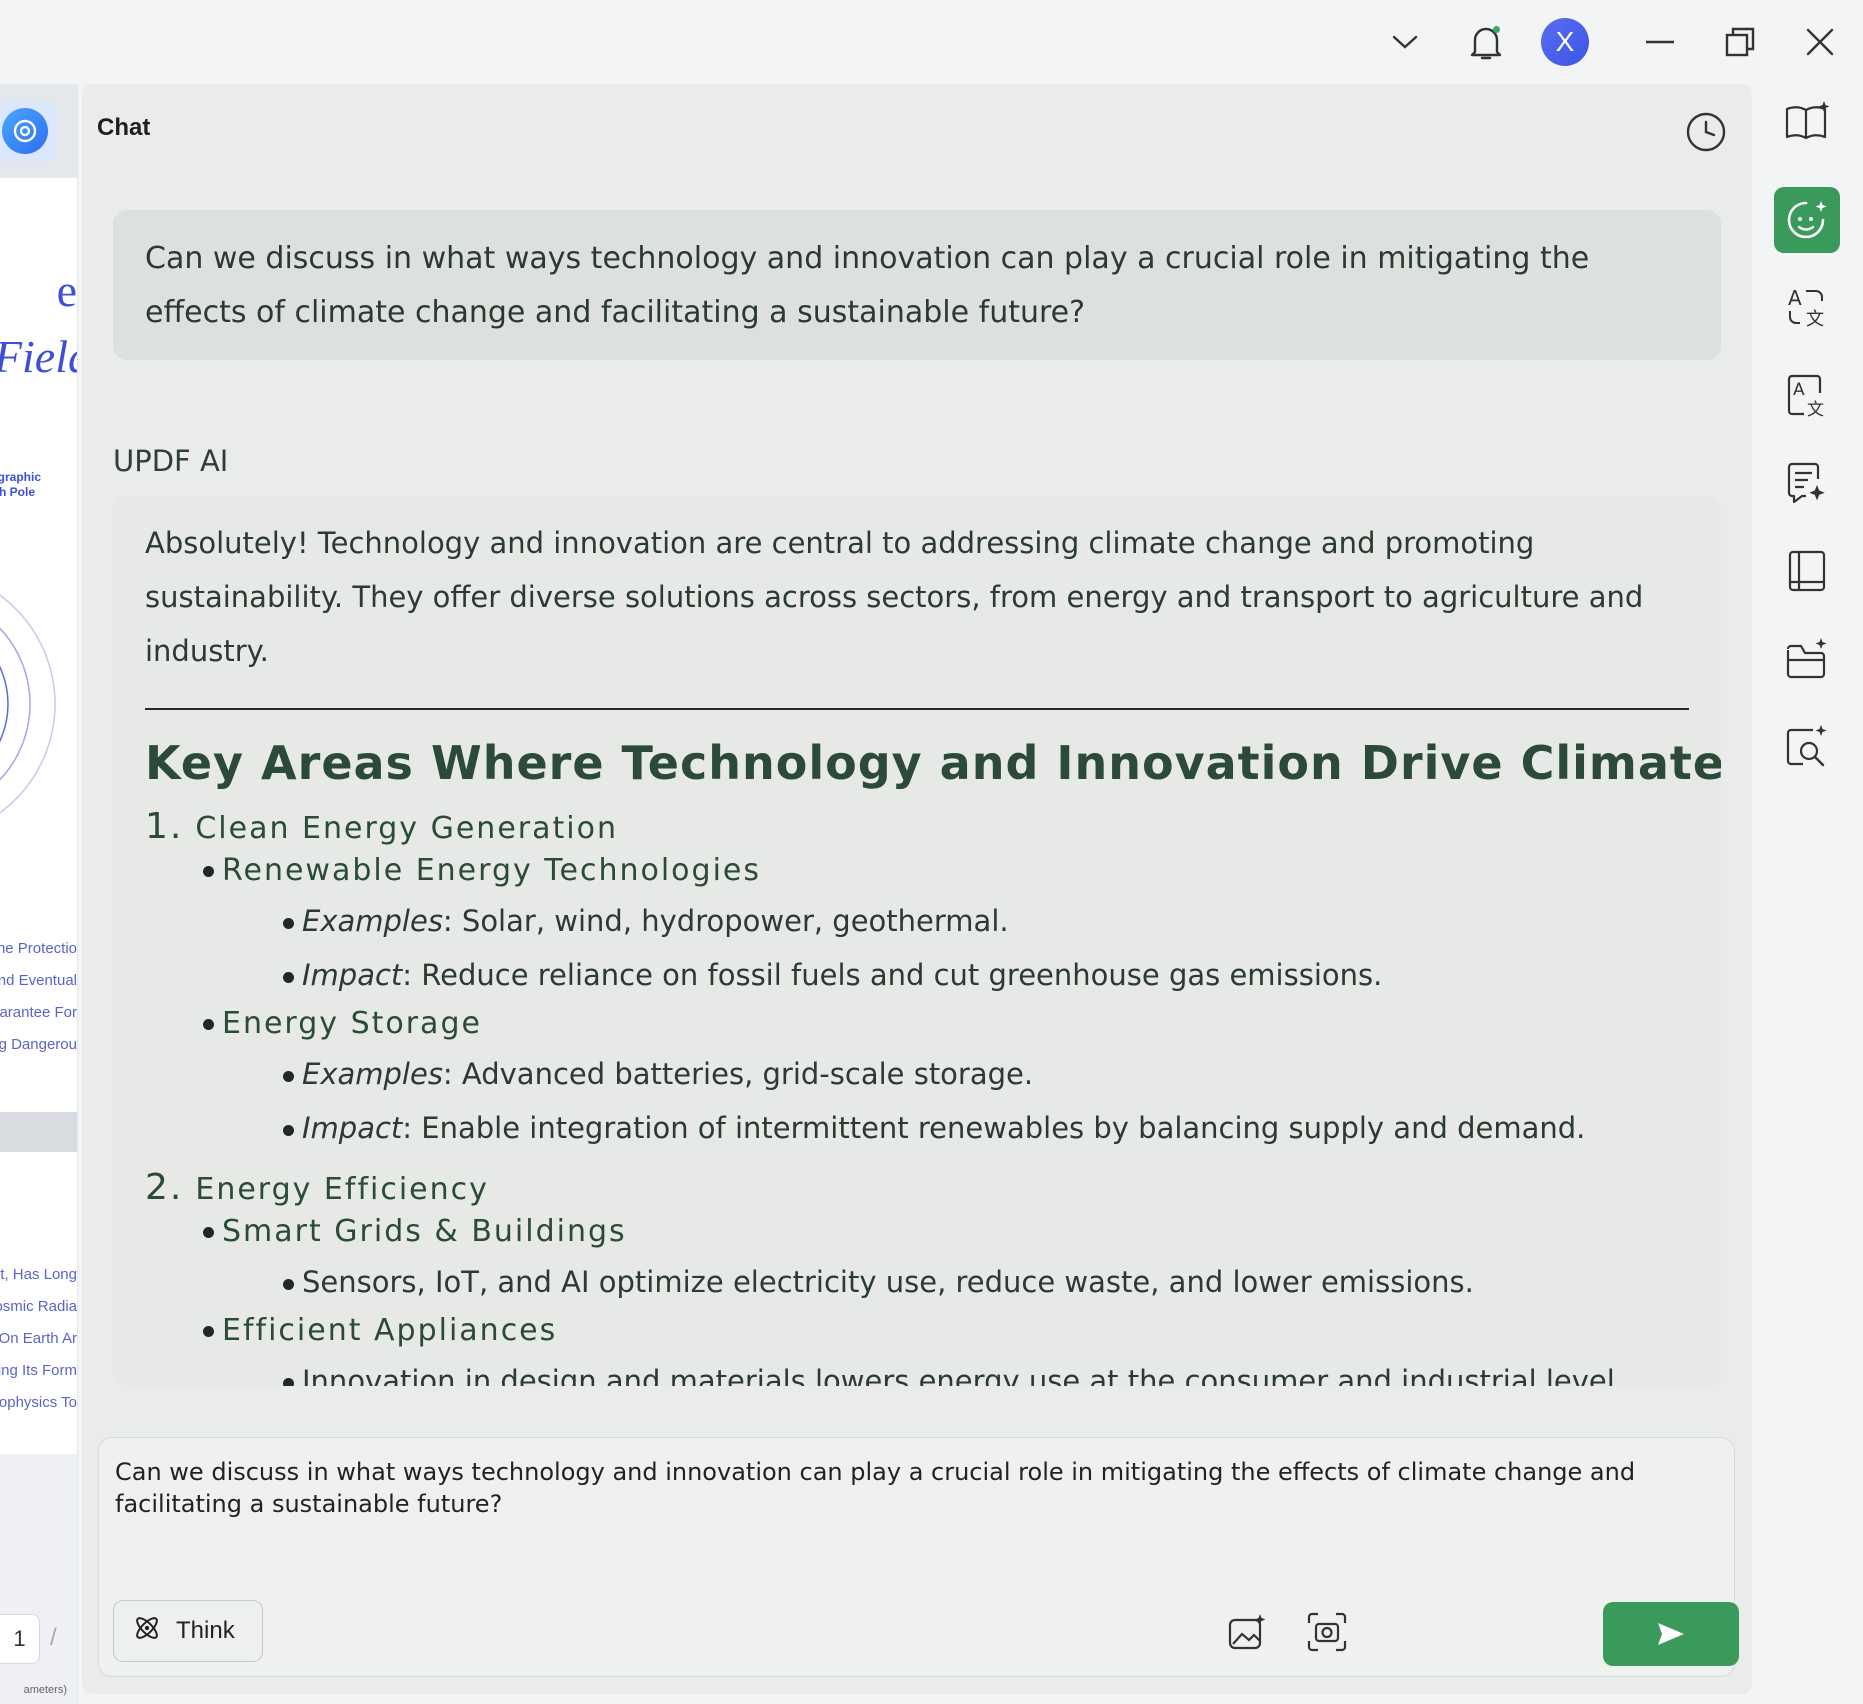 The height and width of the screenshot is (1704, 1863). What do you see at coordinates (38, 1338) in the screenshot?
I see `doc-fragment: On Earth Ar` at bounding box center [38, 1338].